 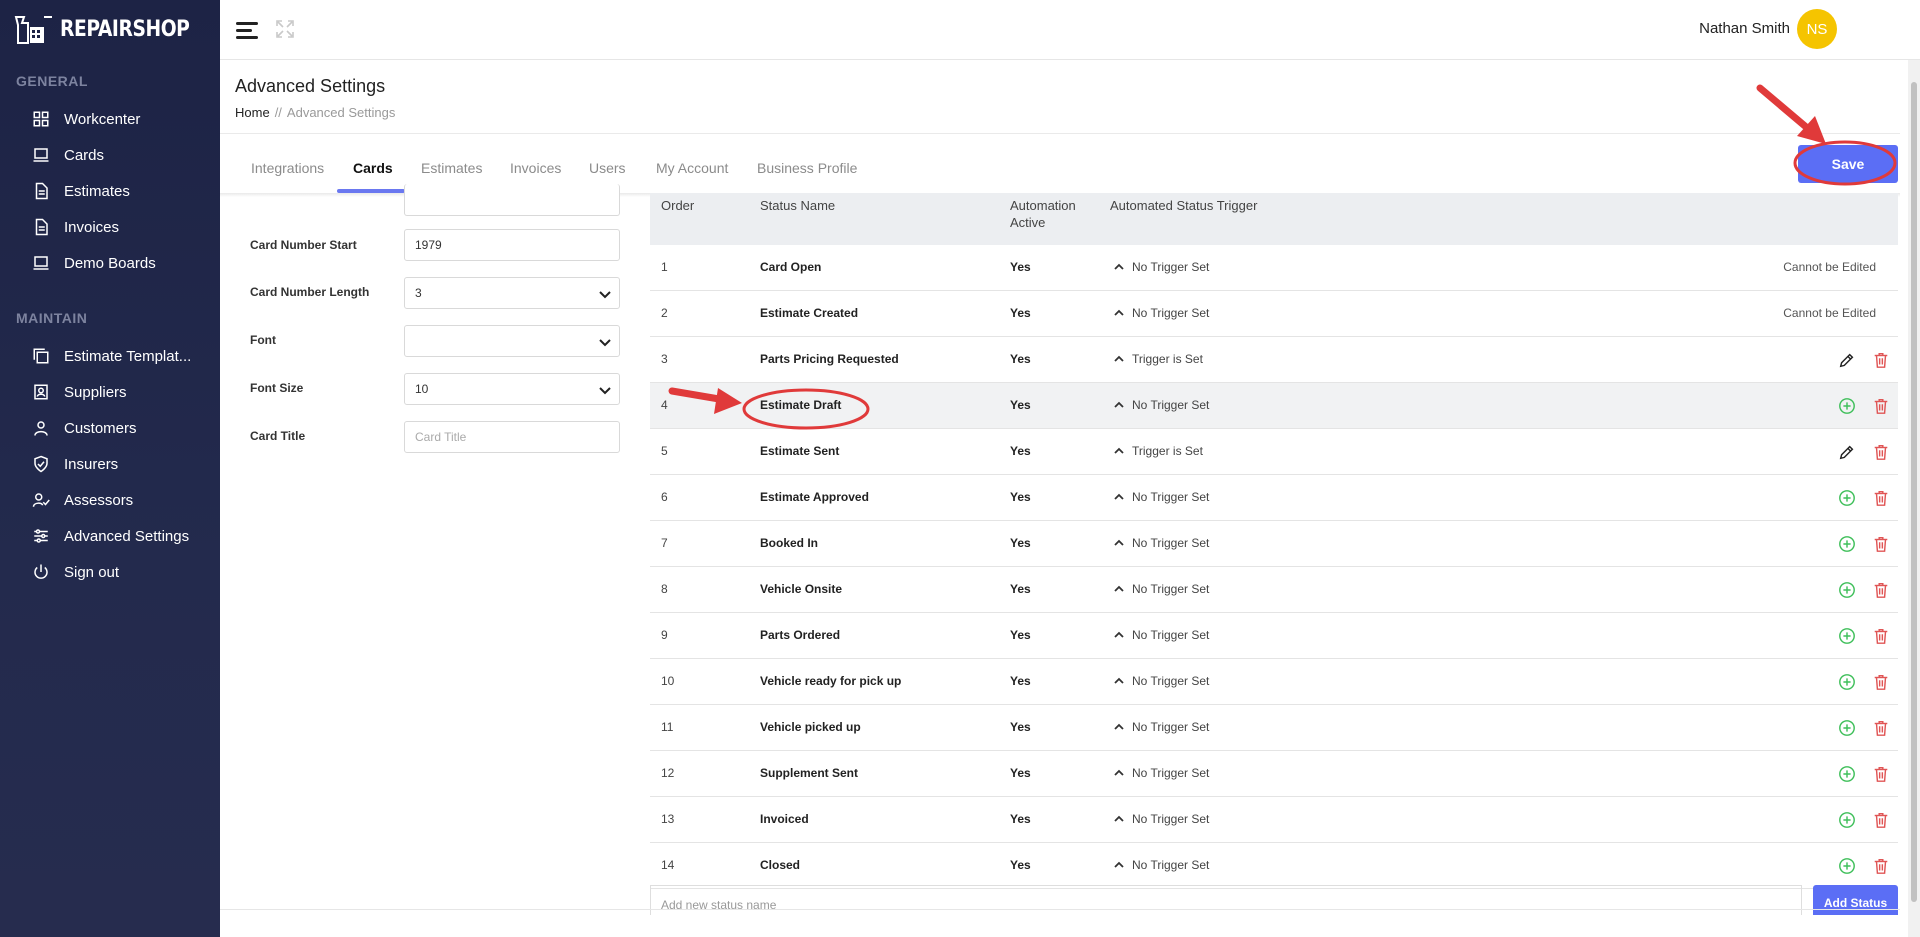 I want to click on sidebar-item-cards: Cards, so click(x=68, y=155).